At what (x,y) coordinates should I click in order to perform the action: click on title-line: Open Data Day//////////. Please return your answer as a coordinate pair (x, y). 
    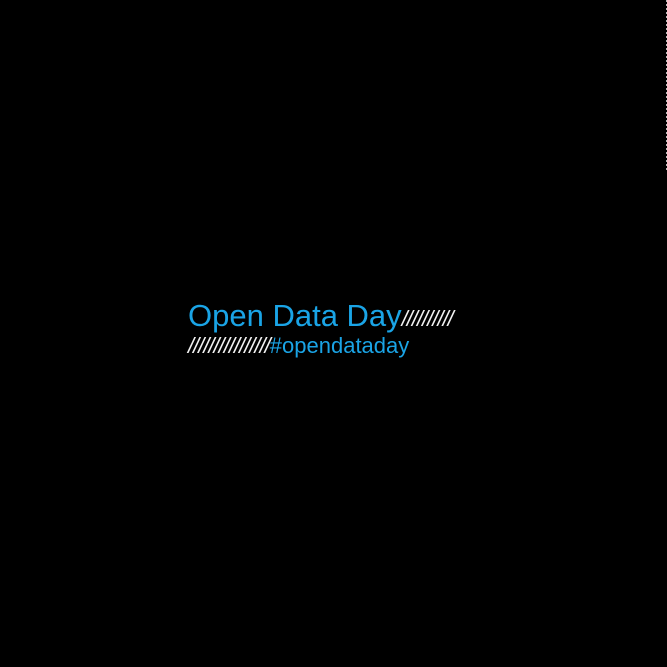
    Looking at the image, I should click on (348, 317).